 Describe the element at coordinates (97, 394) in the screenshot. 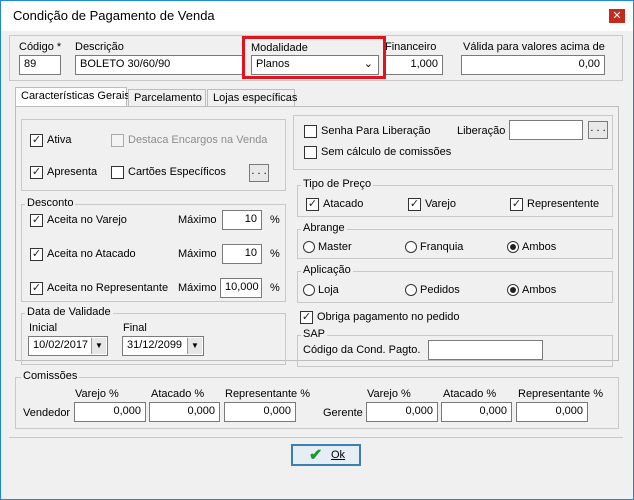

I see `vend-varejo-header: Varejo %` at that location.